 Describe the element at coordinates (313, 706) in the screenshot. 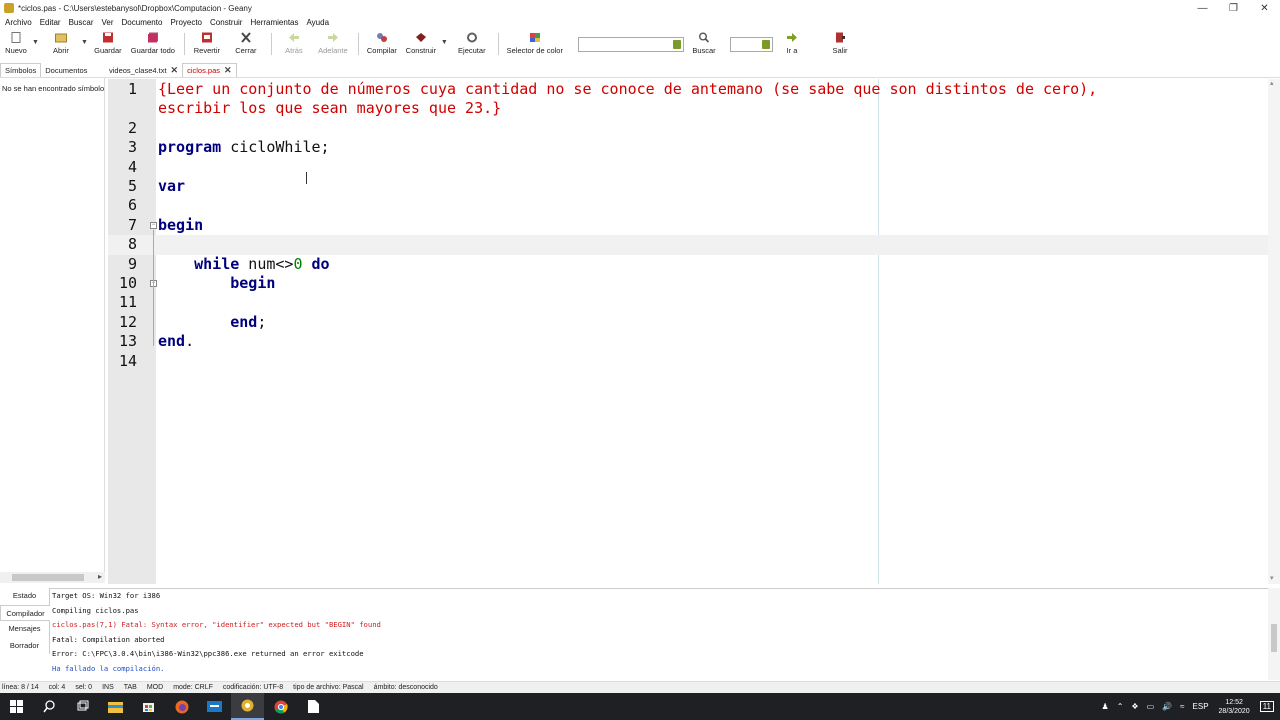

I see `document-icon` at that location.